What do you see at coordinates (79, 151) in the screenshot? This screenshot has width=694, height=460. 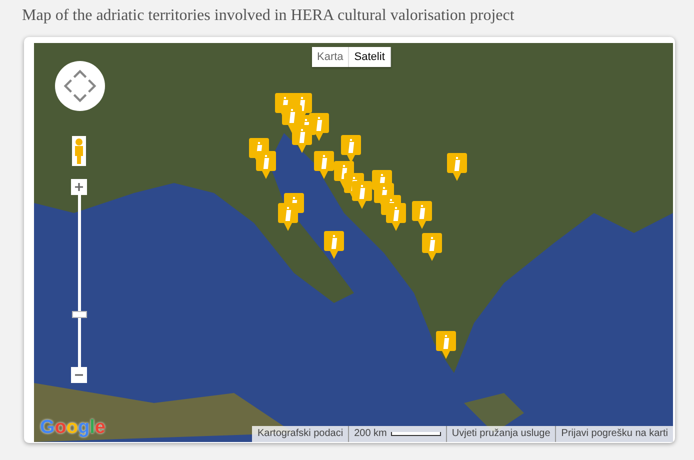 I see `person-icon` at bounding box center [79, 151].